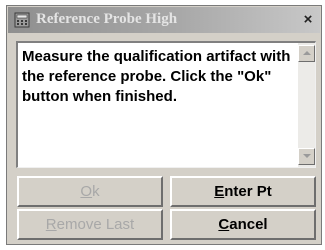 This screenshot has width=325, height=250. What do you see at coordinates (86, 191) in the screenshot?
I see `ok-button-accel: O` at bounding box center [86, 191].